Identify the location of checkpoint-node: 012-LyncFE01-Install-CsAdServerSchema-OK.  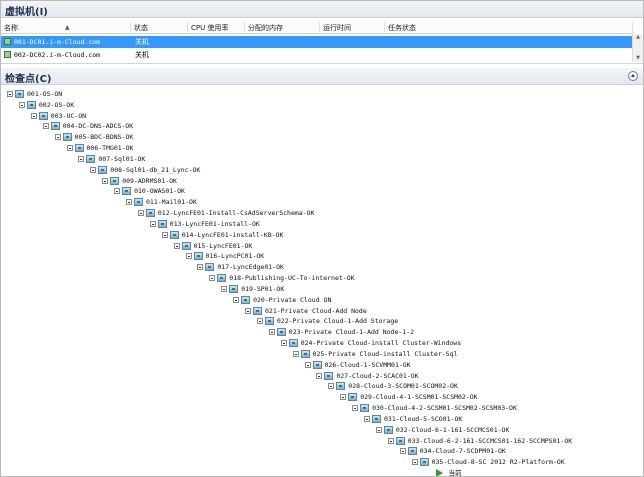
(225, 213).